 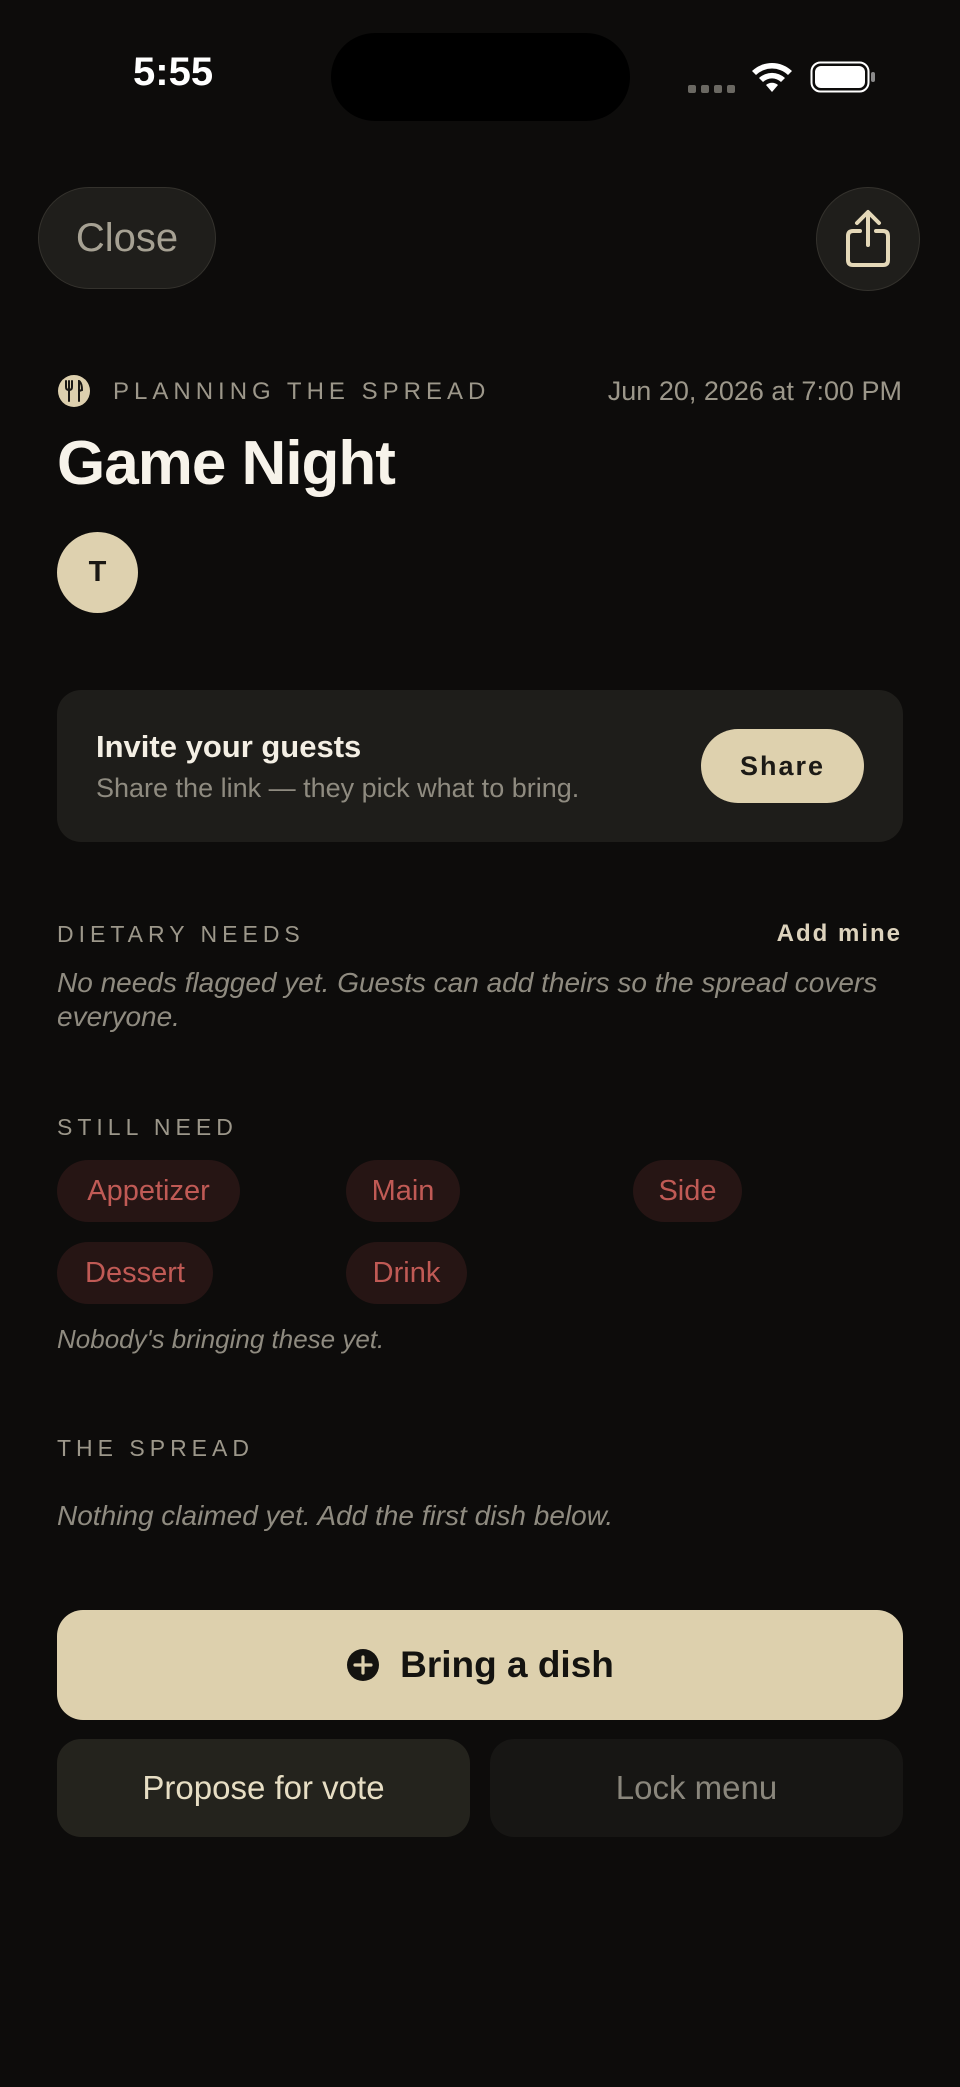 What do you see at coordinates (687, 1191) in the screenshot?
I see `chip-side: Side` at bounding box center [687, 1191].